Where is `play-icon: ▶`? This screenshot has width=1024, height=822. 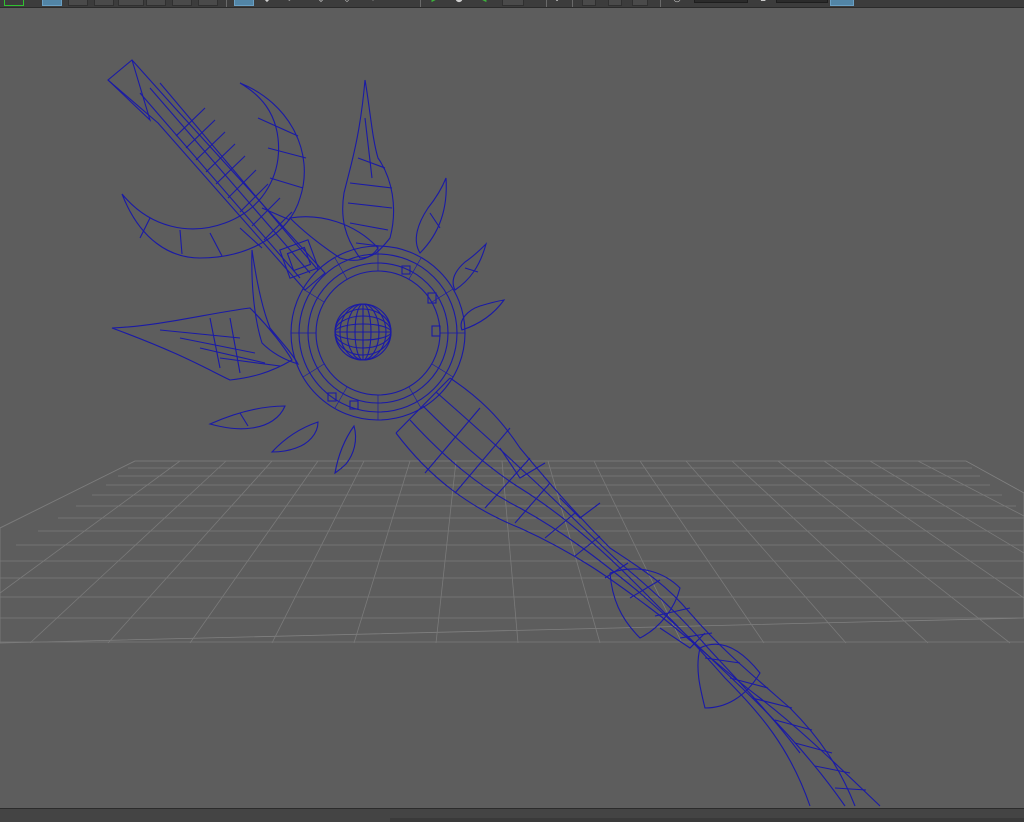
play-icon: ▶ is located at coordinates (435, 2).